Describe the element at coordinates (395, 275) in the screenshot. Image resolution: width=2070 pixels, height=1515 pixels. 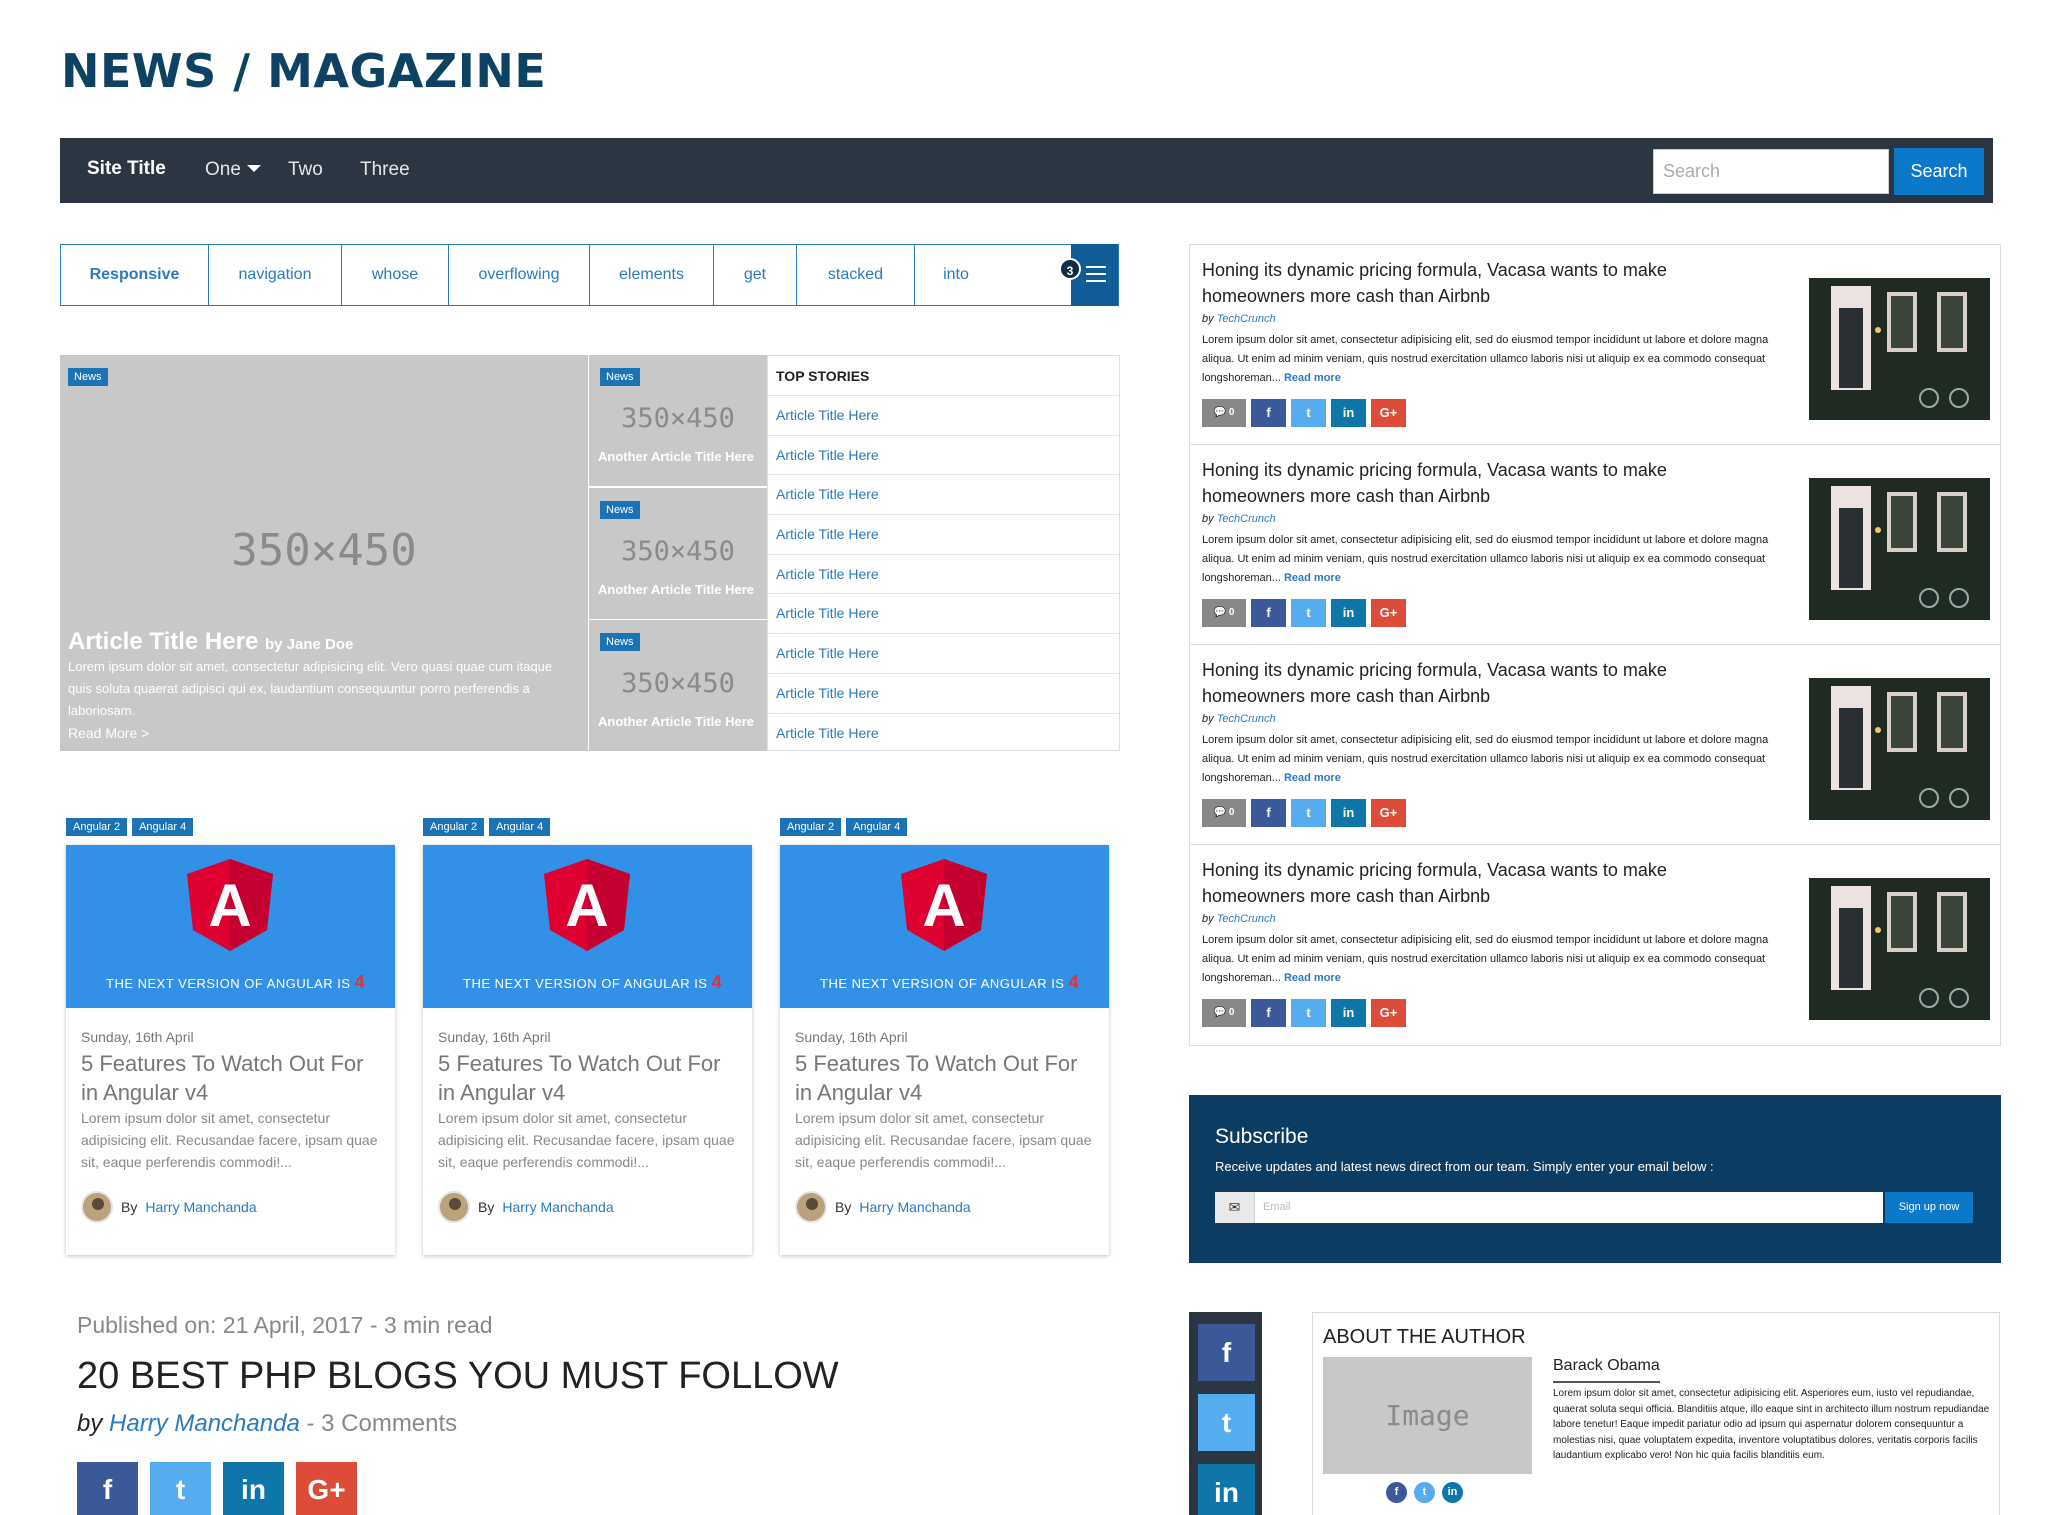
I see `tab-whose: whose` at that location.